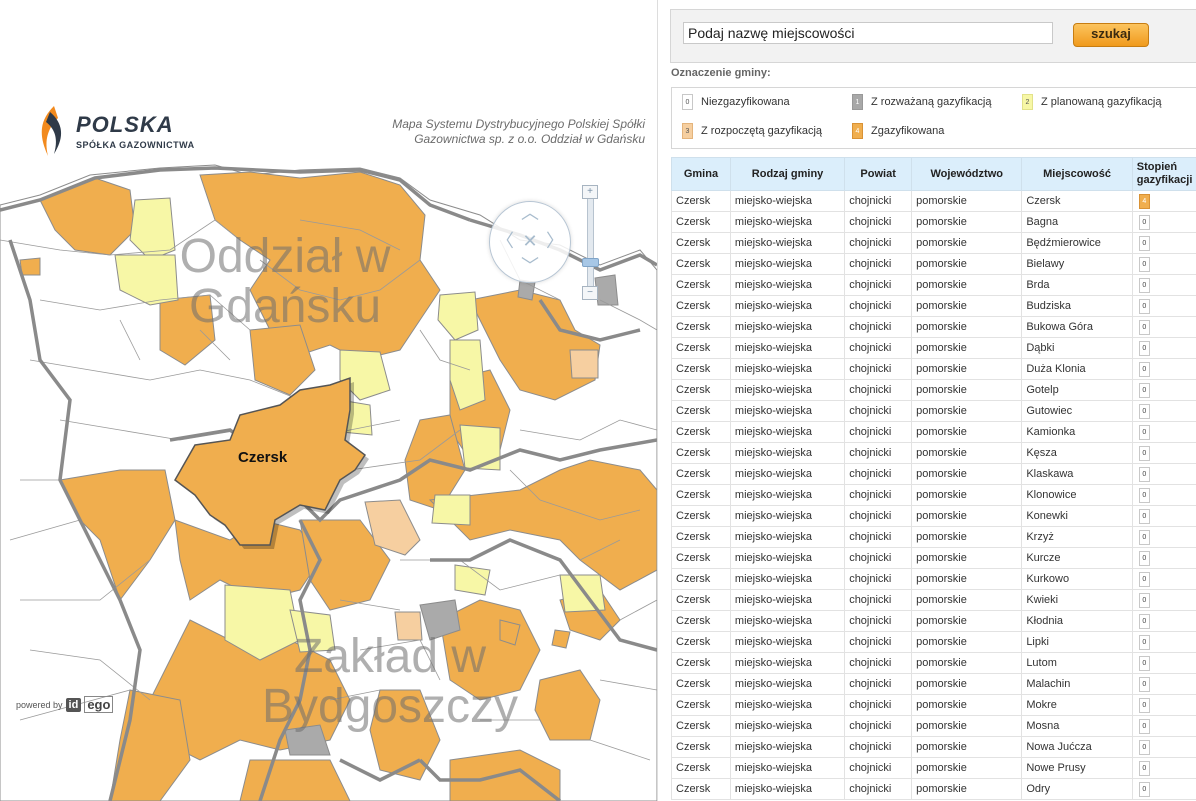 This screenshot has width=1196, height=801. Describe the element at coordinates (590, 262) in the screenshot. I see `zoom-slider-handle` at that location.